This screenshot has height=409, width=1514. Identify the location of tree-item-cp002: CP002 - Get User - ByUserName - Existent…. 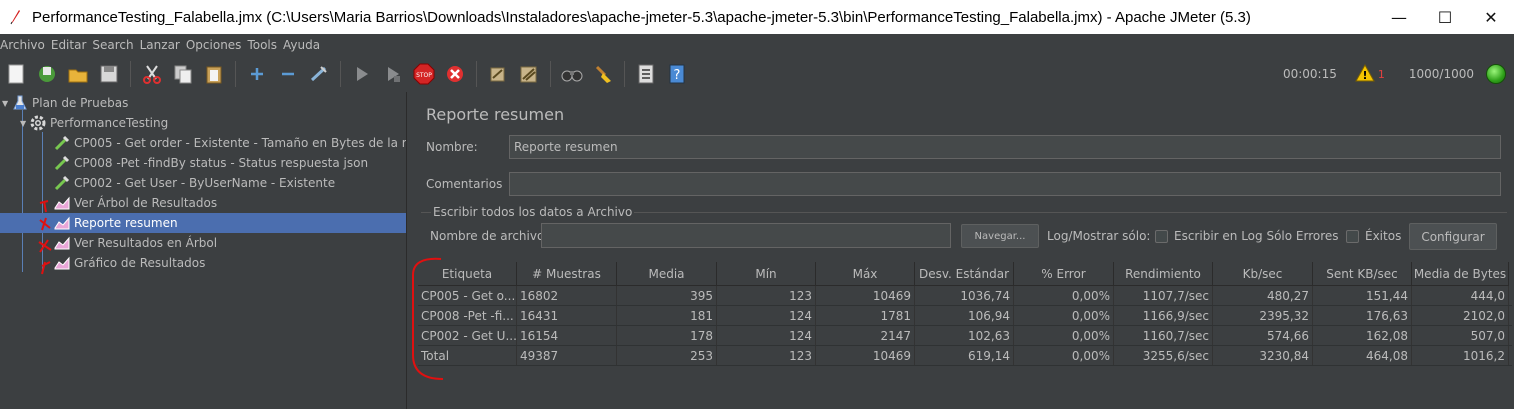
(203, 183).